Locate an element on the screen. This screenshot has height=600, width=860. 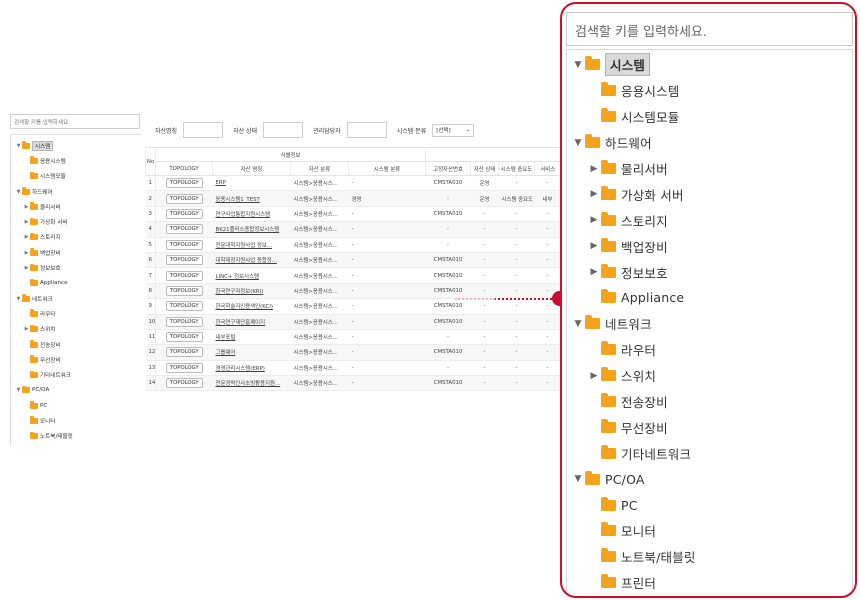
cell-name: 경영관리시스템(ERP) is located at coordinates (251, 368).